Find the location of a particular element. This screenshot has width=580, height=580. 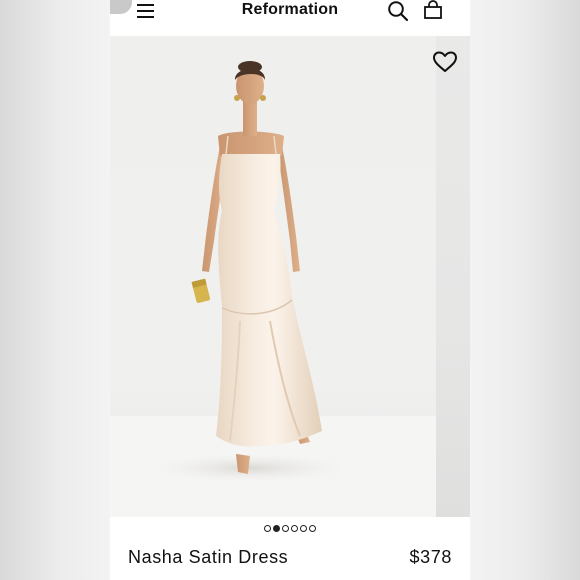

search-icon is located at coordinates (398, 11).